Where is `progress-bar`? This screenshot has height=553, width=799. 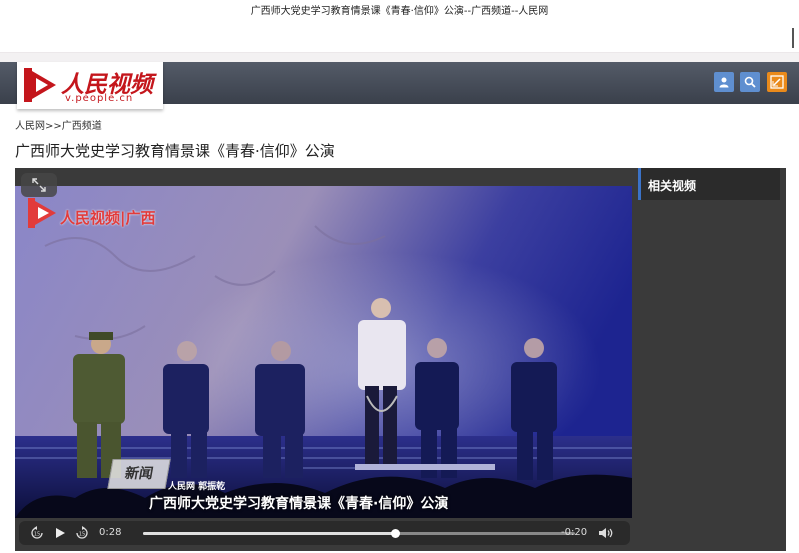
progress-bar is located at coordinates (359, 533).